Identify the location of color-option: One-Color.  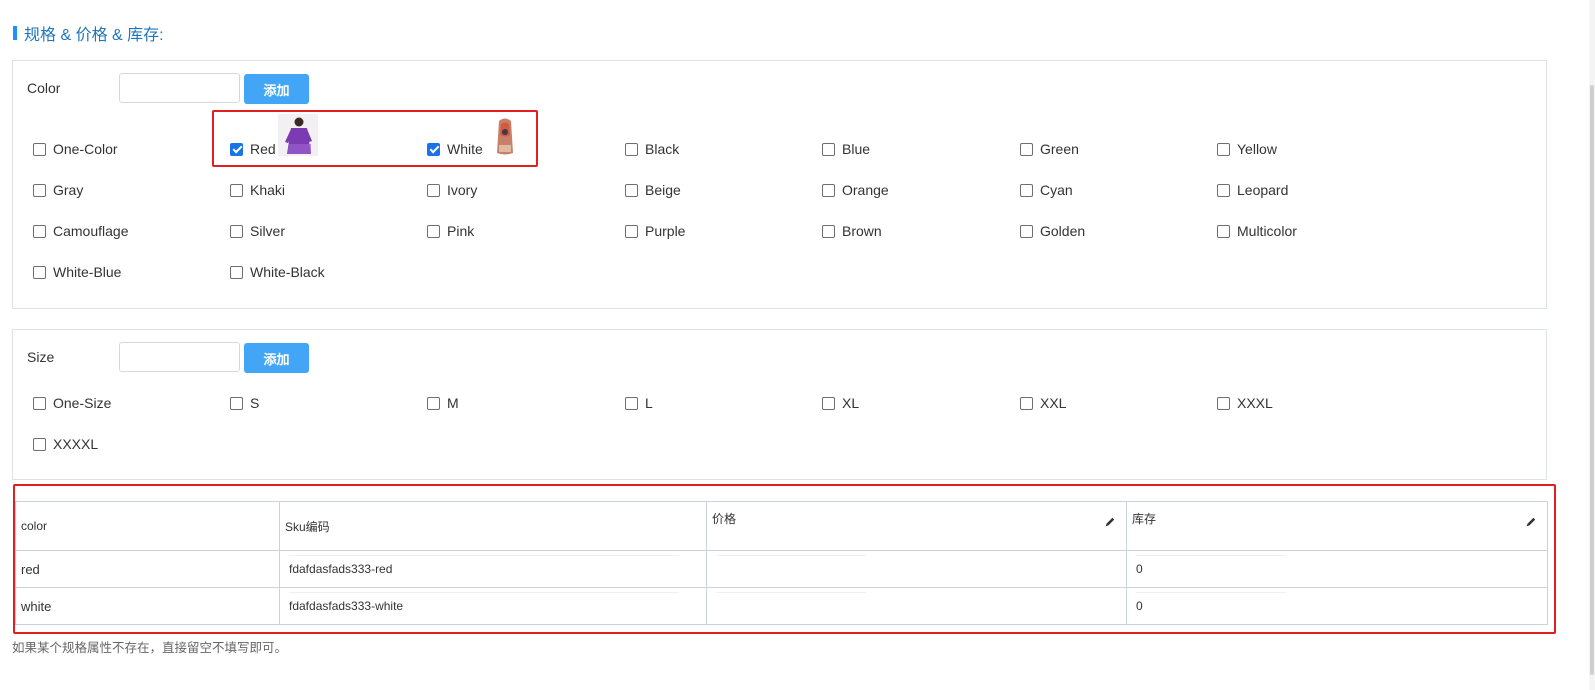
(75, 149).